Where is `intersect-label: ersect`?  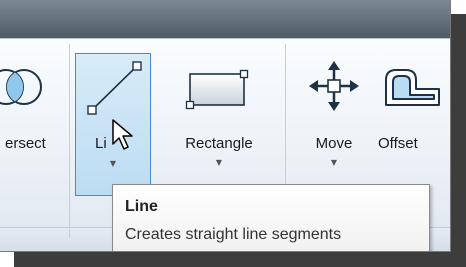 intersect-label: ersect is located at coordinates (25, 143).